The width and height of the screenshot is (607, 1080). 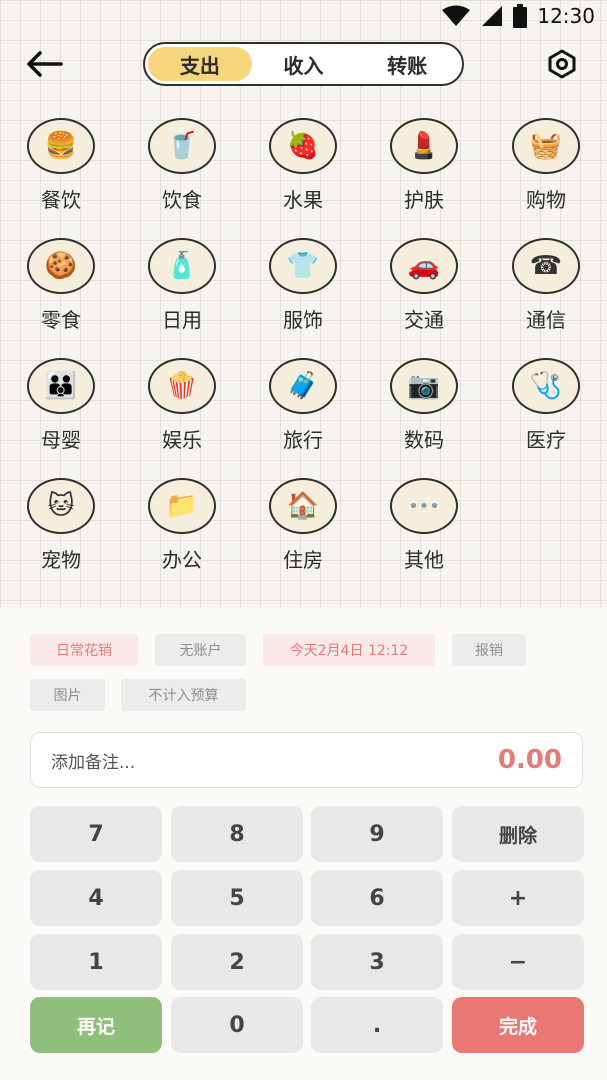 I want to click on chip-exclude-budget: 不计入预算, so click(x=183, y=695).